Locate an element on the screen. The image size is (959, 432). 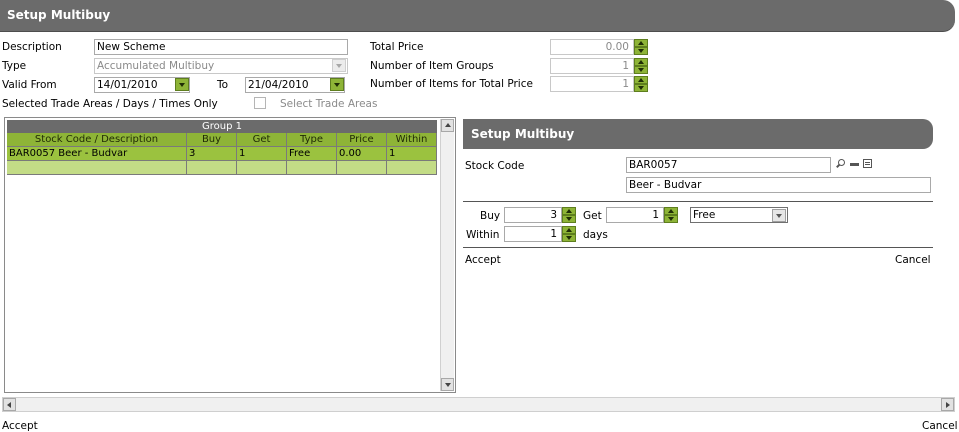
get-label: Get is located at coordinates (592, 216).